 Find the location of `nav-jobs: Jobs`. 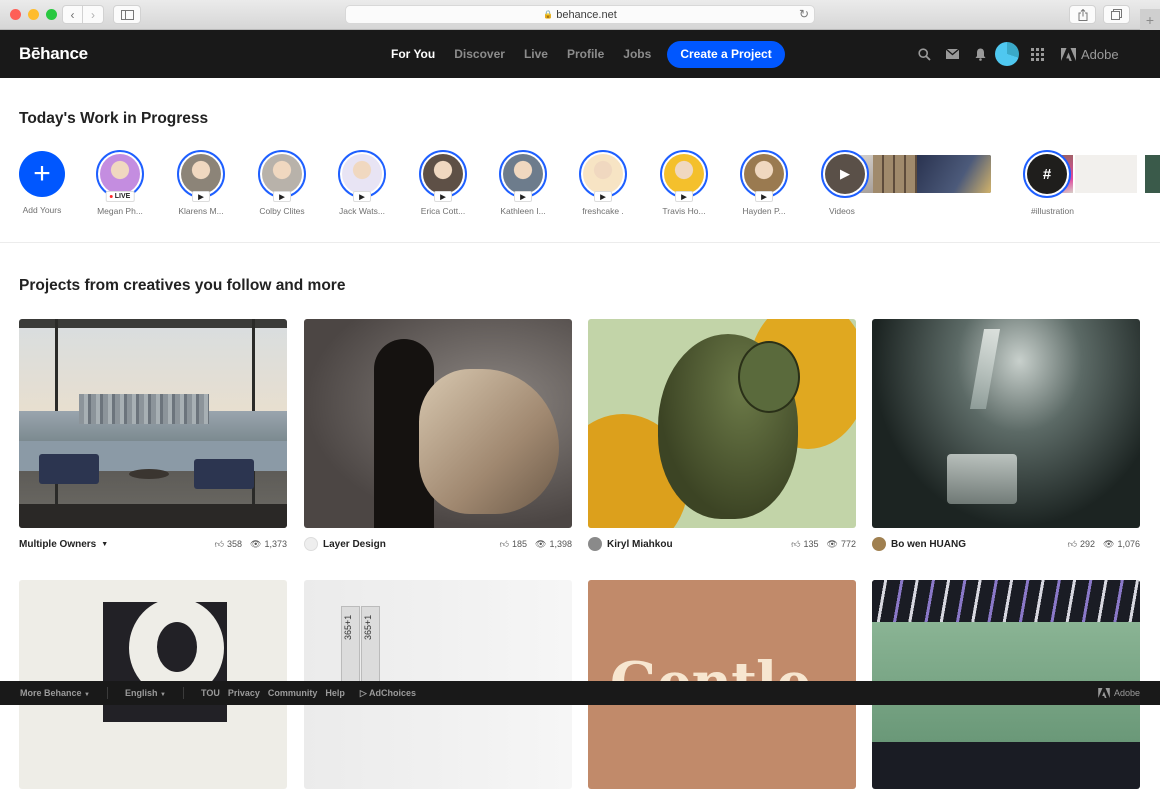

nav-jobs: Jobs is located at coordinates (637, 54).